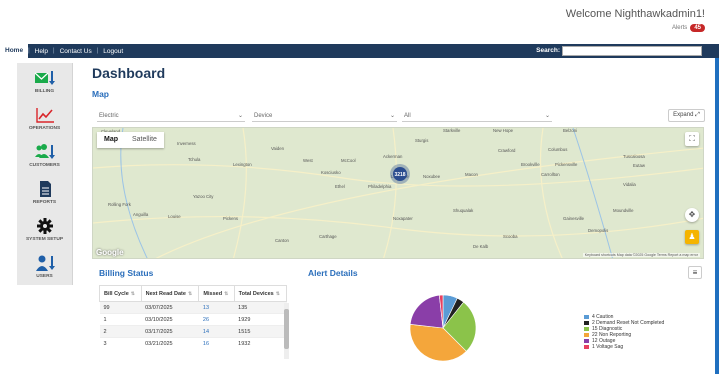 This screenshot has height=374, width=719. I want to click on map-place-label: Demopolis, so click(598, 230).